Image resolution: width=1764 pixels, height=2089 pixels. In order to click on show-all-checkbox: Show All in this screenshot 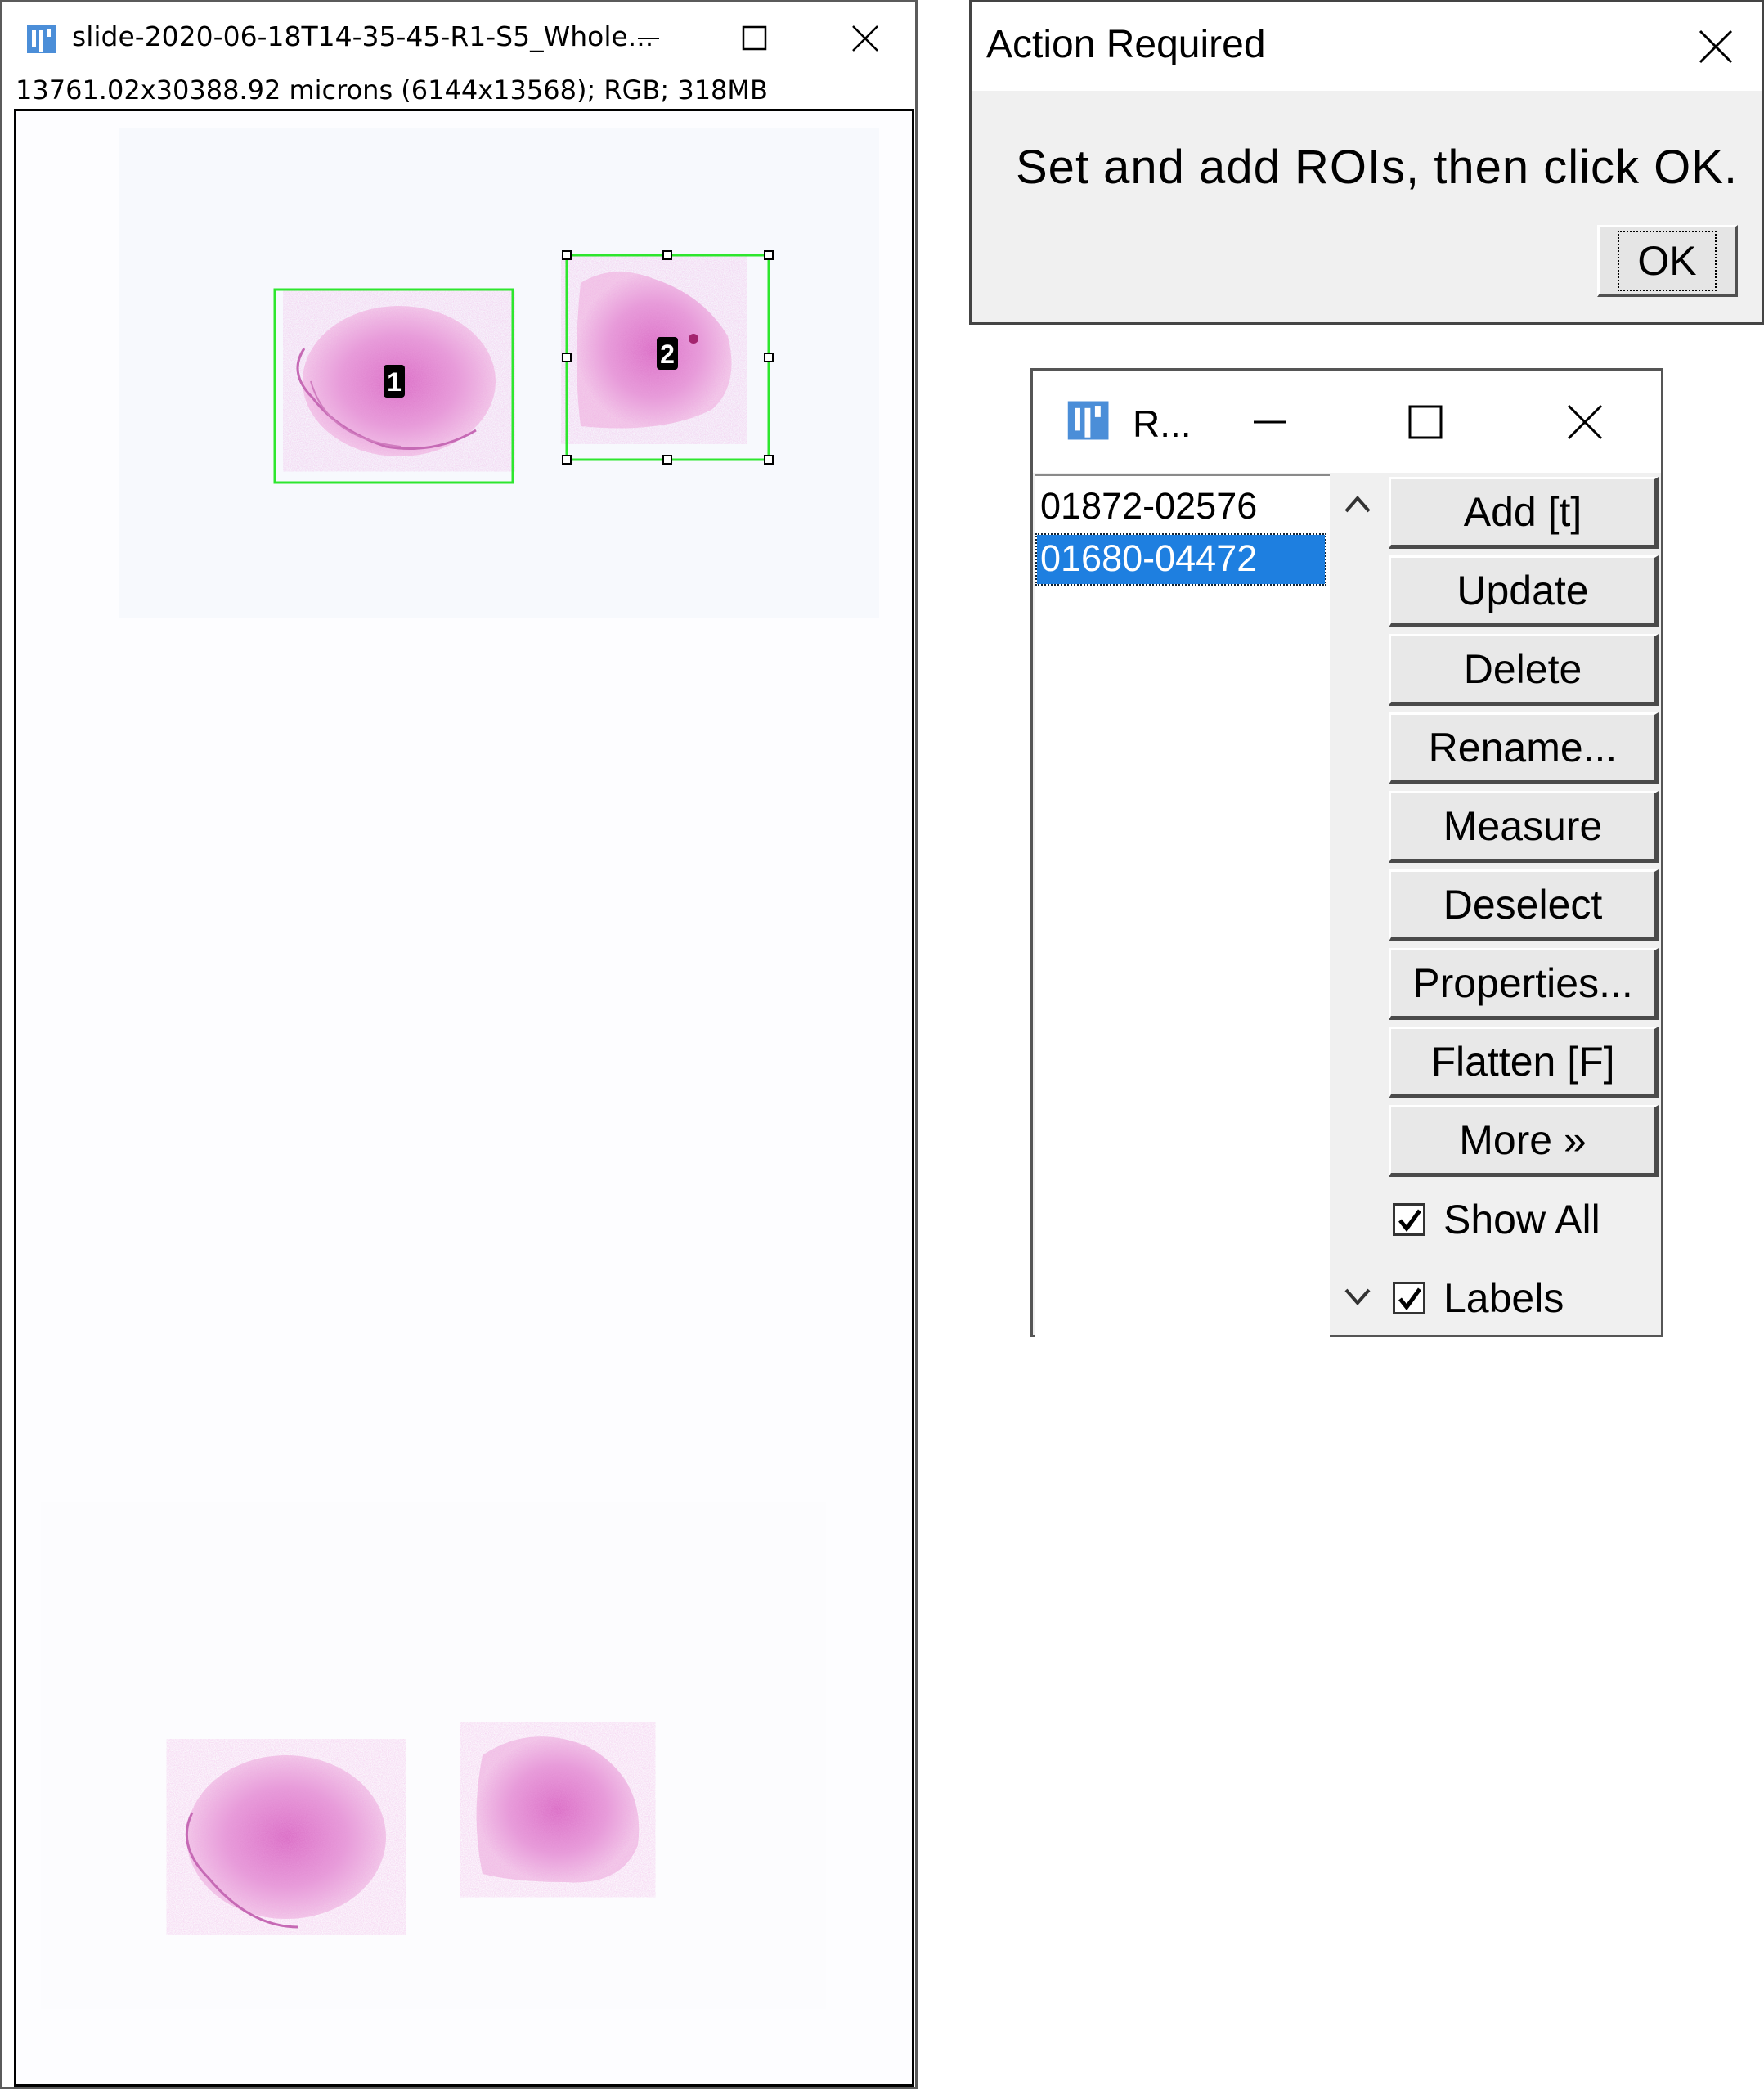, I will do `click(1496, 1219)`.